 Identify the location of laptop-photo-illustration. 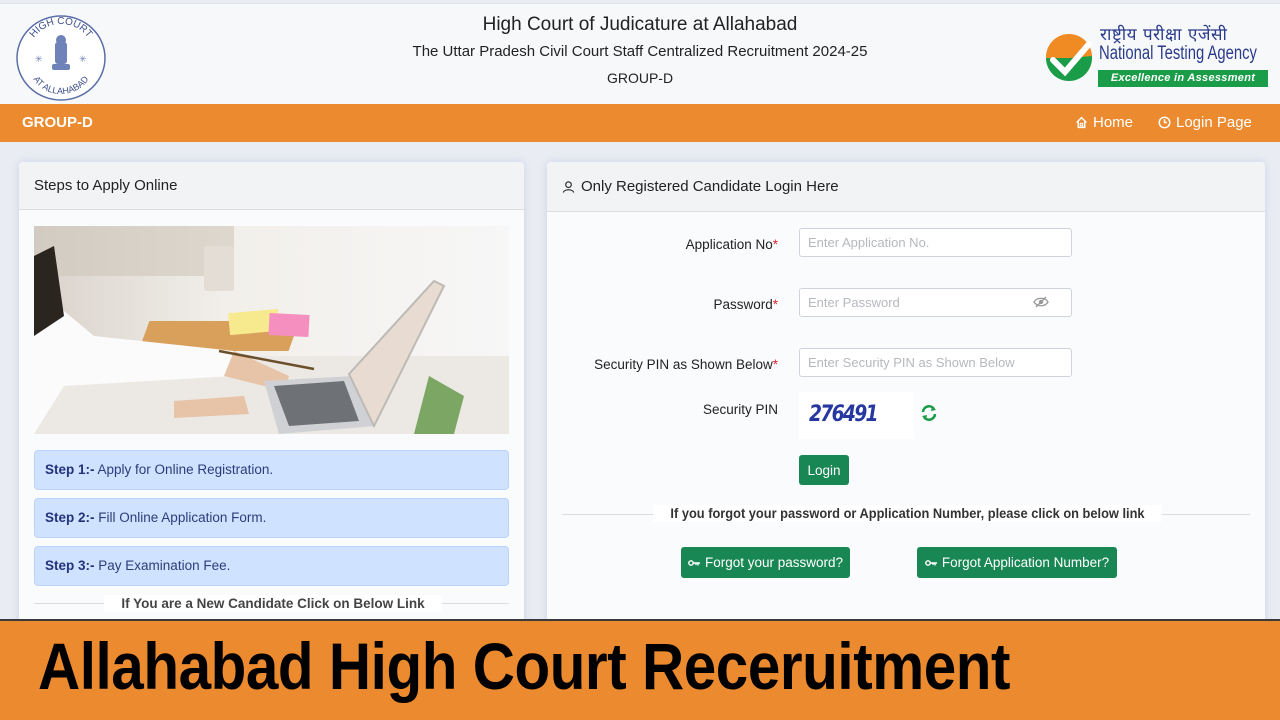
(271, 330).